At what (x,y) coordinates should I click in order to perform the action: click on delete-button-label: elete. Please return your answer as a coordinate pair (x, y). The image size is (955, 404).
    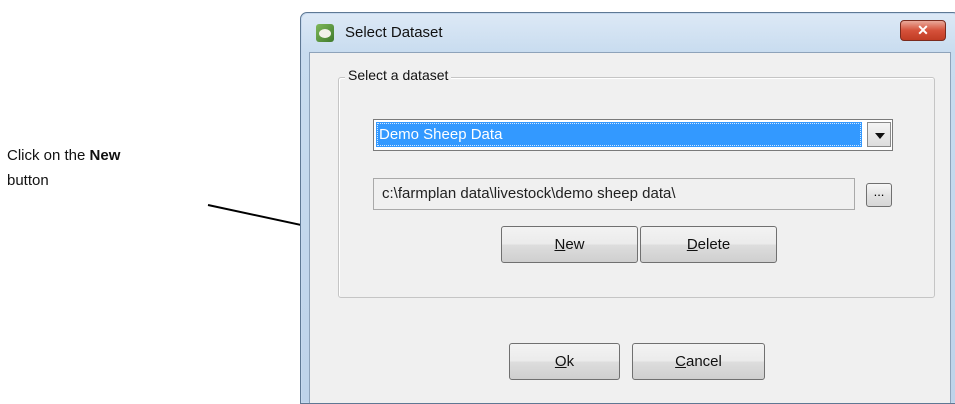
    Looking at the image, I should click on (714, 244).